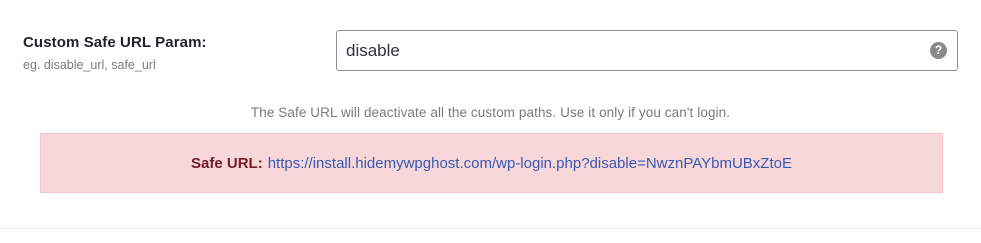 This screenshot has height=243, width=981. Describe the element at coordinates (938, 50) in the screenshot. I see `help-icon: ?` at that location.